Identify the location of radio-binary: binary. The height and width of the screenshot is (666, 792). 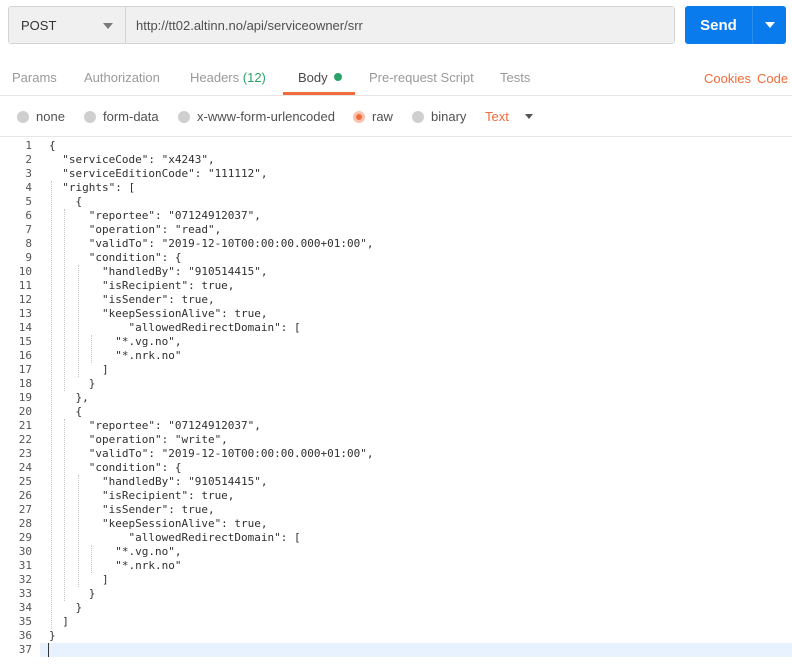
(439, 116).